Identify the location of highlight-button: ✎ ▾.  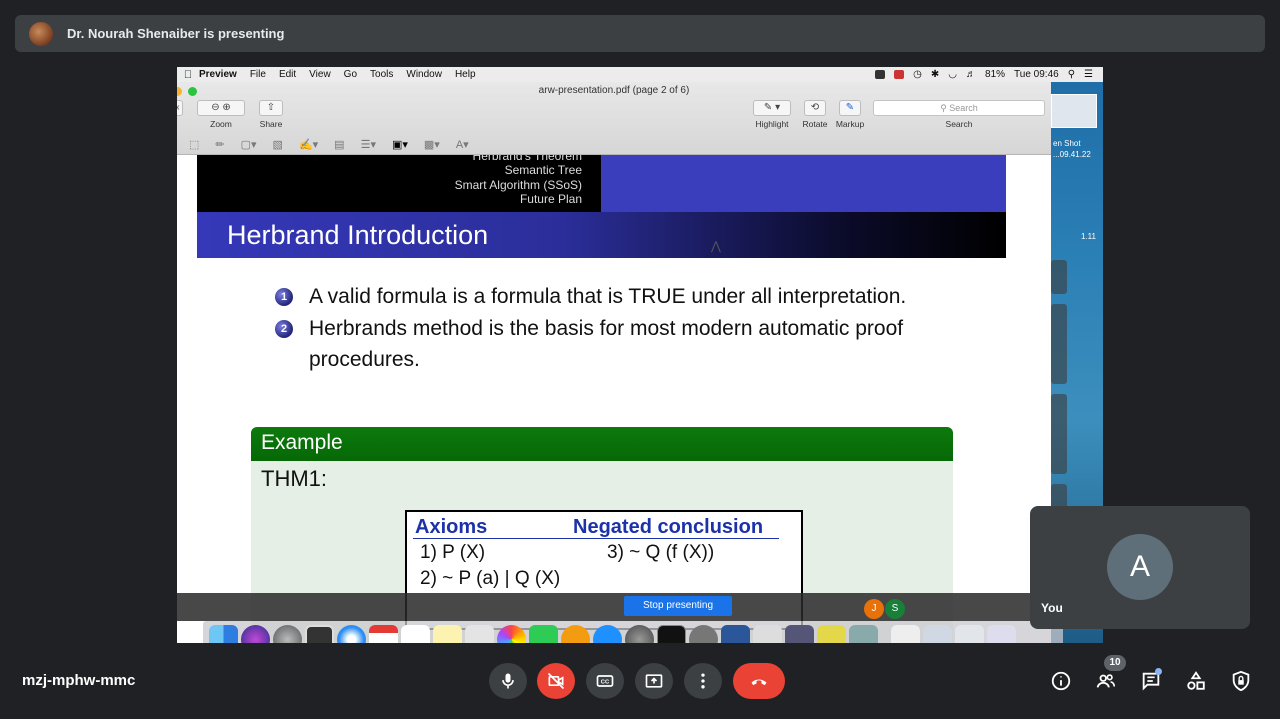
(772, 108).